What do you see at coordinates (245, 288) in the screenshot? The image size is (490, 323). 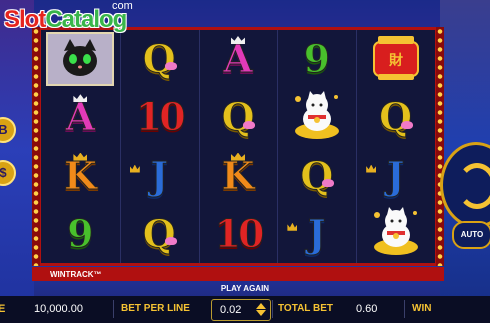 I see `play-again-label: PLAY AGAIN` at bounding box center [245, 288].